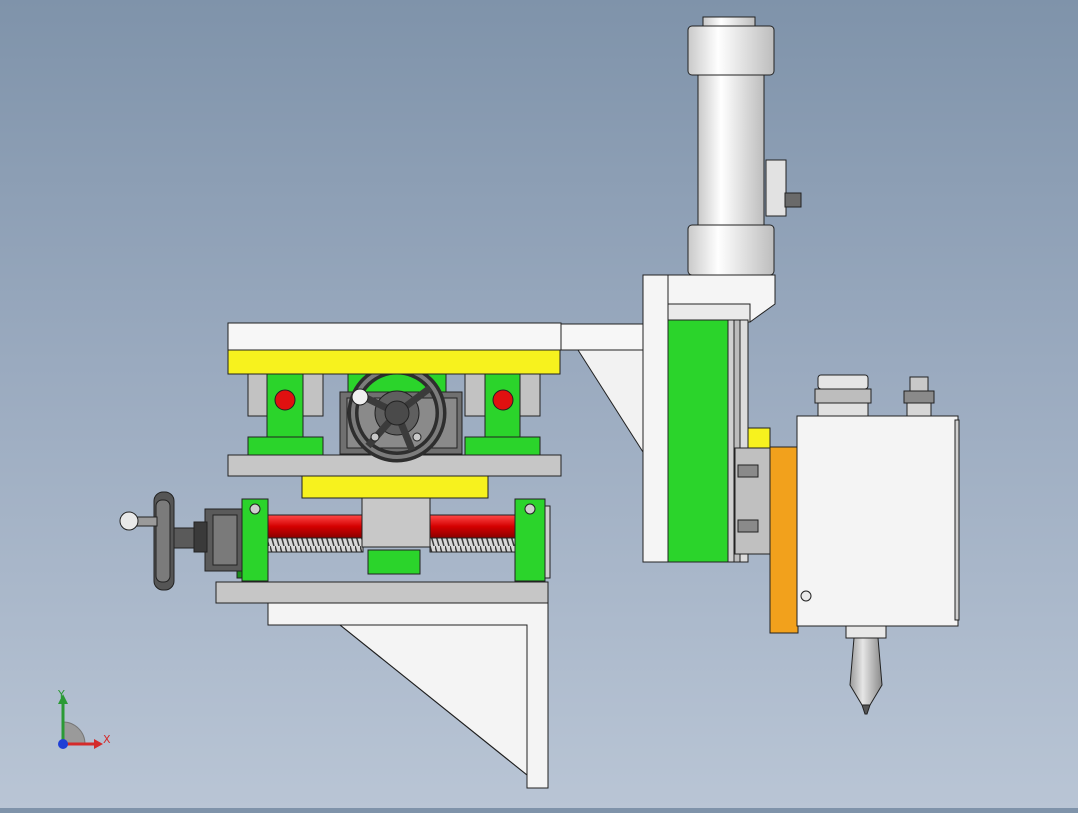 The height and width of the screenshot is (813, 1078). Describe the element at coordinates (744, 146) in the screenshot. I see `pneumatic-cylinder` at that location.